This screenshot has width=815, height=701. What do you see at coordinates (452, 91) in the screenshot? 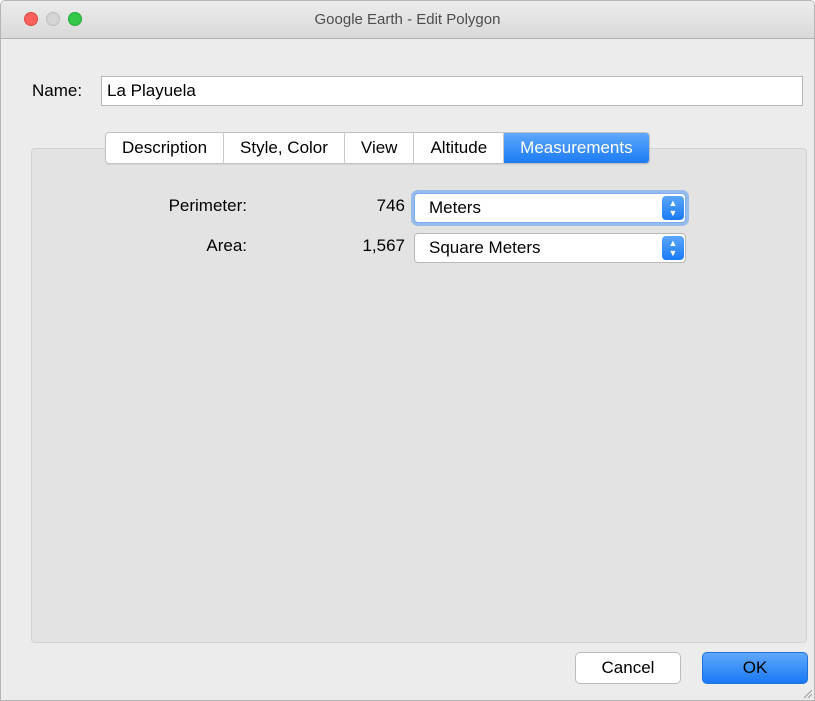
I see `name-input` at bounding box center [452, 91].